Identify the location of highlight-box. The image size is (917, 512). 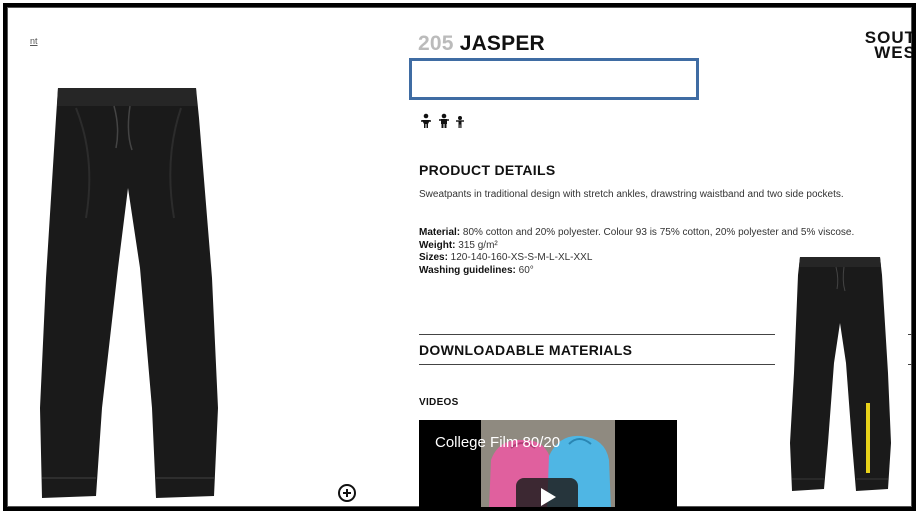
(554, 79).